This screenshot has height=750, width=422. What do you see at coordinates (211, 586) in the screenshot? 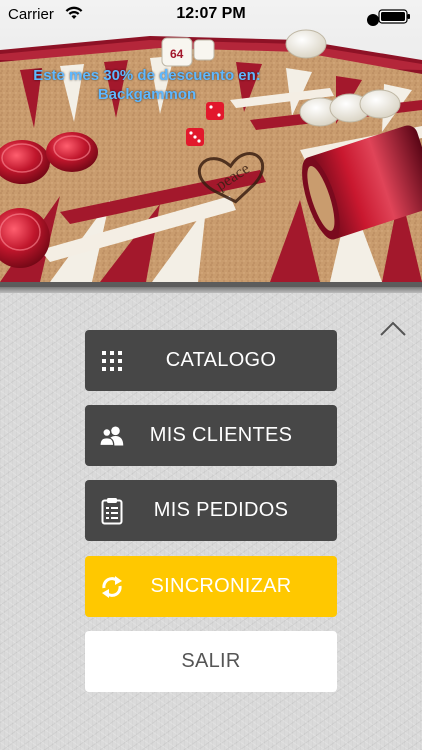
I see `sincronizar-button: SINCRONIZAR` at bounding box center [211, 586].